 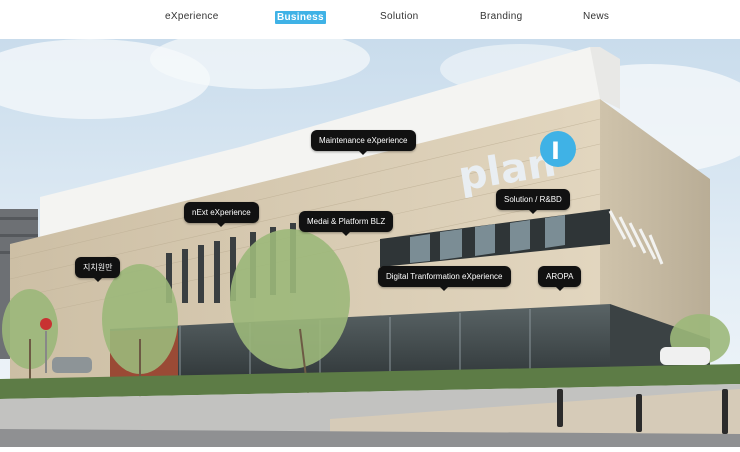 What do you see at coordinates (560, 278) in the screenshot?
I see `tag-aropa: AROPA` at bounding box center [560, 278].